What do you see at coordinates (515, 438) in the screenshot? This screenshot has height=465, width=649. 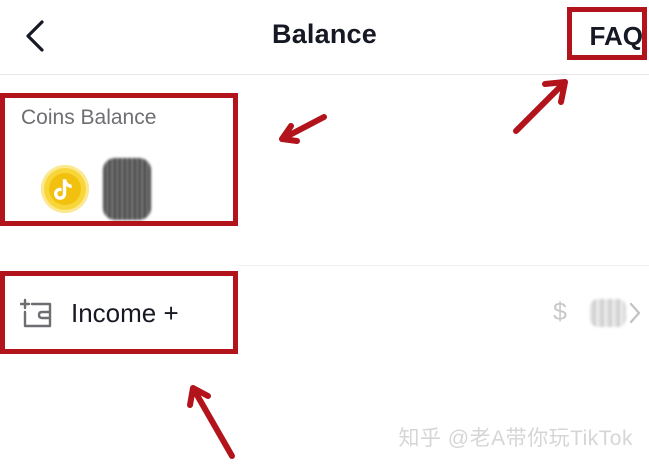 I see `watermark-text: 知乎 @老A带你玩TikTok` at bounding box center [515, 438].